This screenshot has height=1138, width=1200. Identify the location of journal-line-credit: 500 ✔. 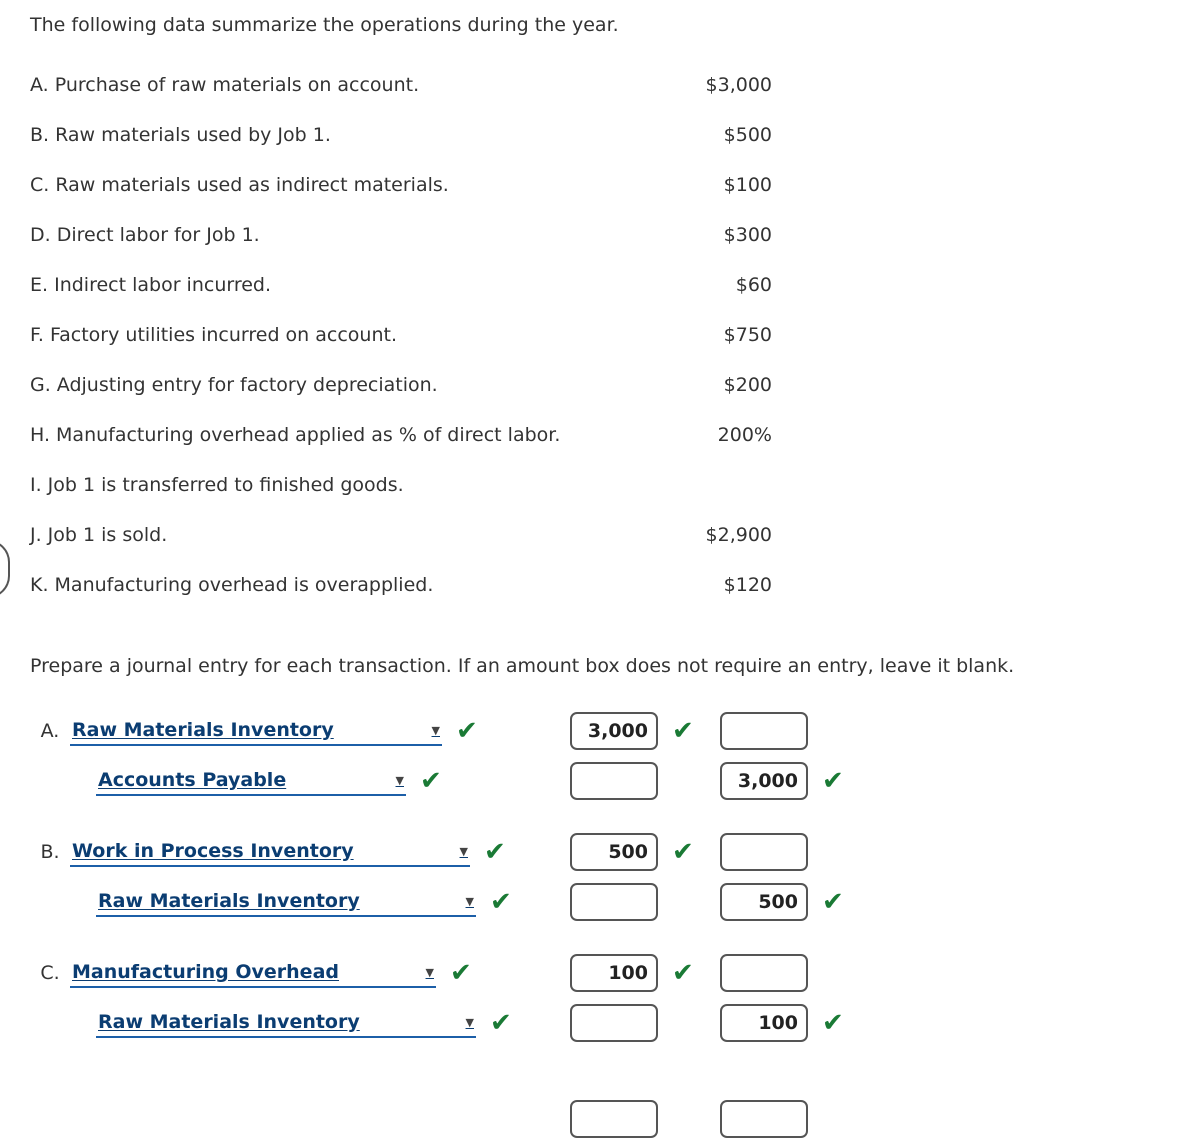
(782, 902).